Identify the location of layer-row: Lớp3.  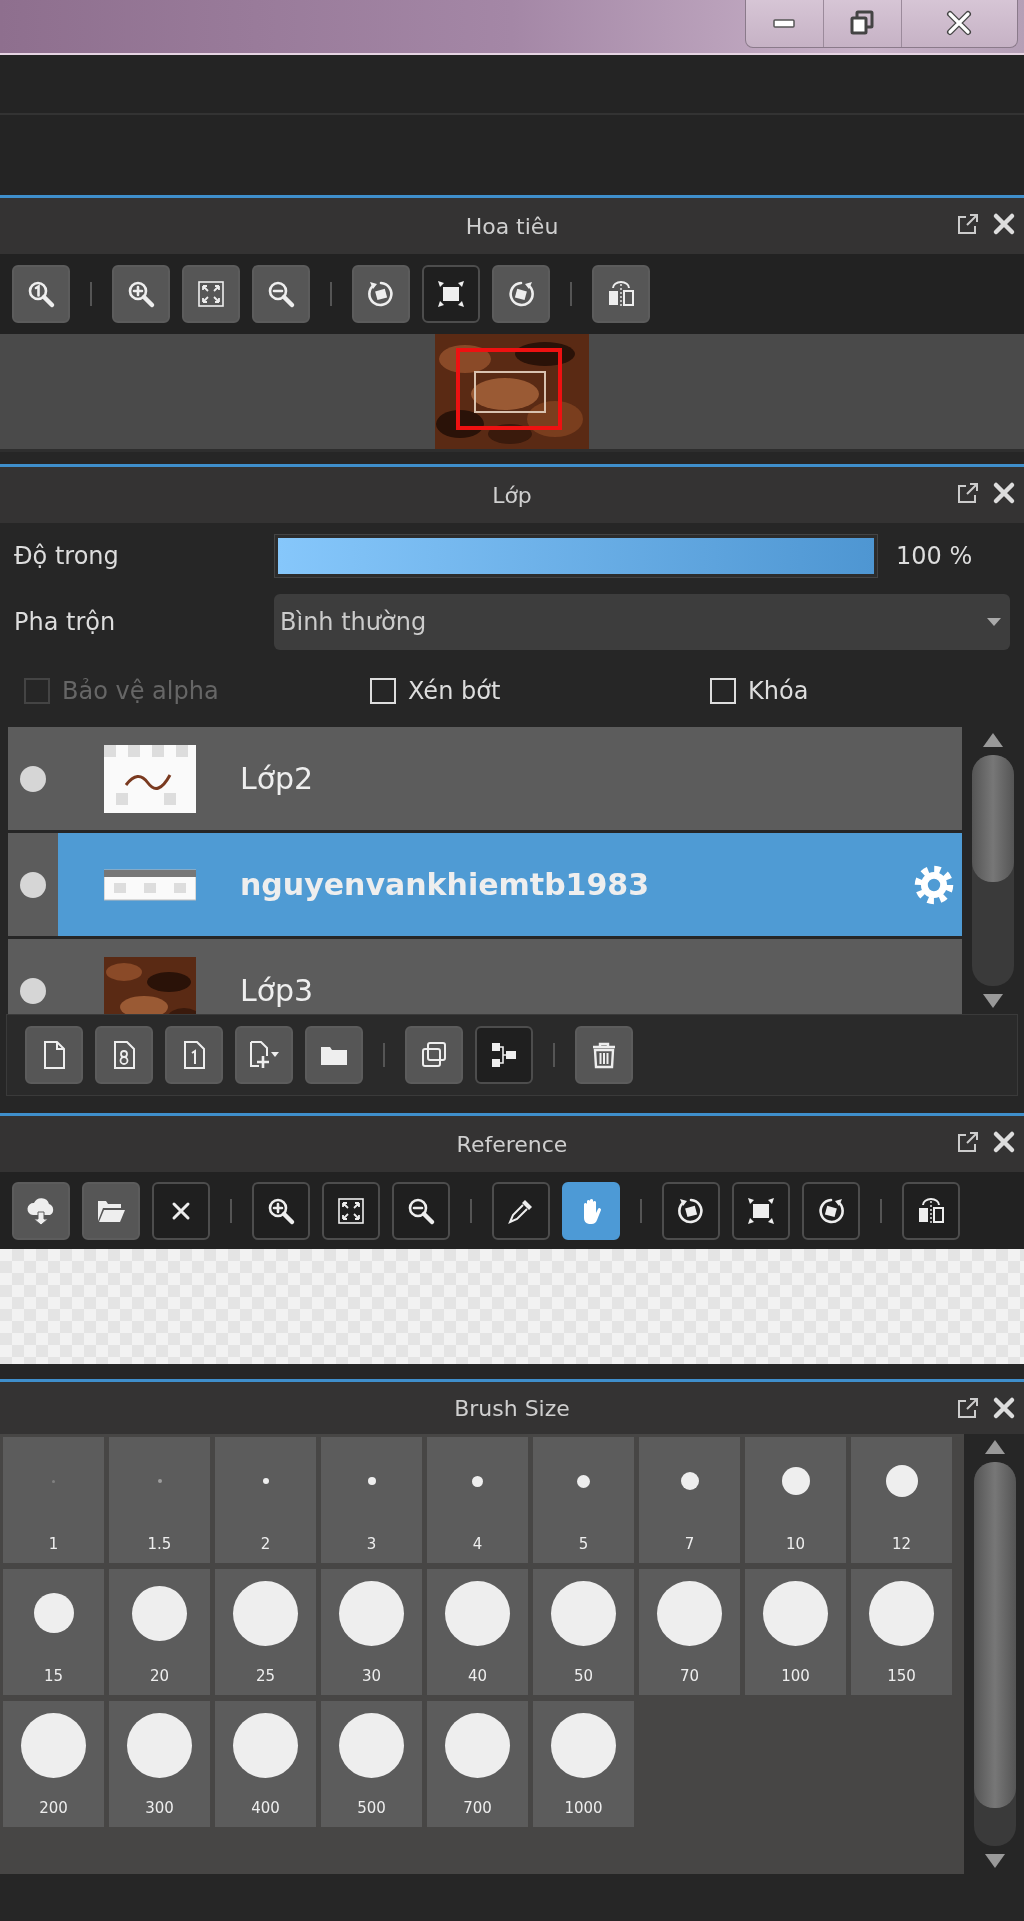
(485, 976).